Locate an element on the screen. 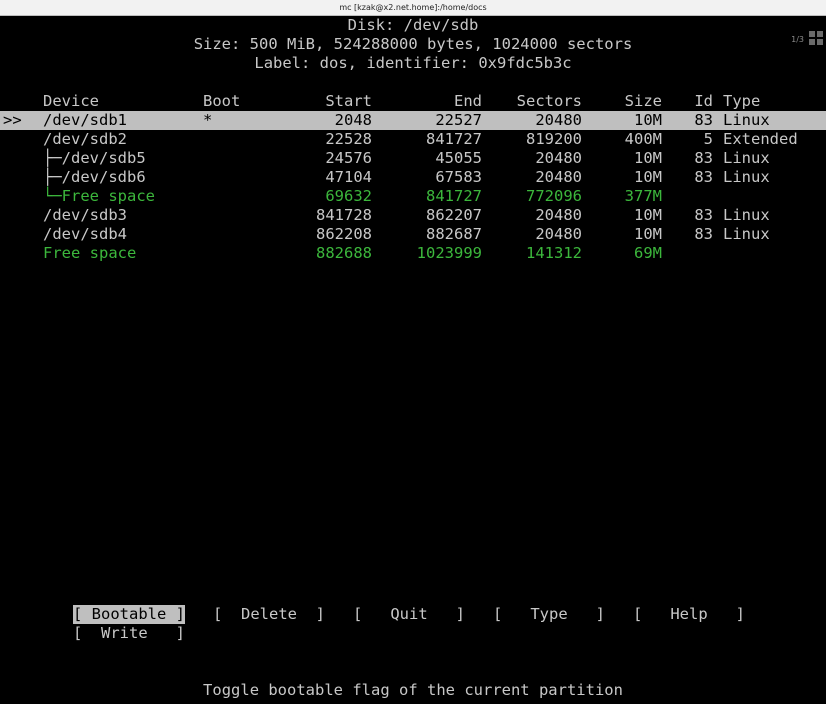  table-row: └─Free space 69632 841727 772096 377M is located at coordinates (413, 196).